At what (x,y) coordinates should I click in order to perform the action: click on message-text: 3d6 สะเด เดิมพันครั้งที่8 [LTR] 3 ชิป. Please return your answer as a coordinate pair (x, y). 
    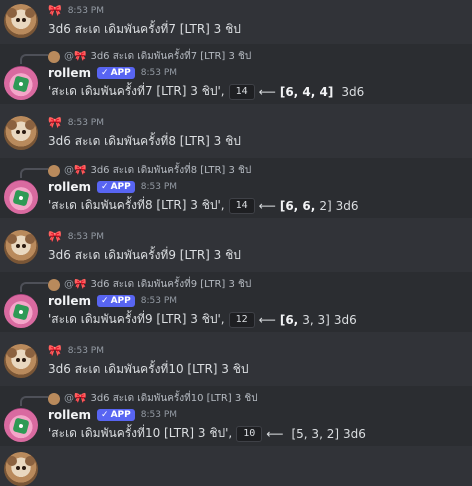
    Looking at the image, I should click on (144, 141).